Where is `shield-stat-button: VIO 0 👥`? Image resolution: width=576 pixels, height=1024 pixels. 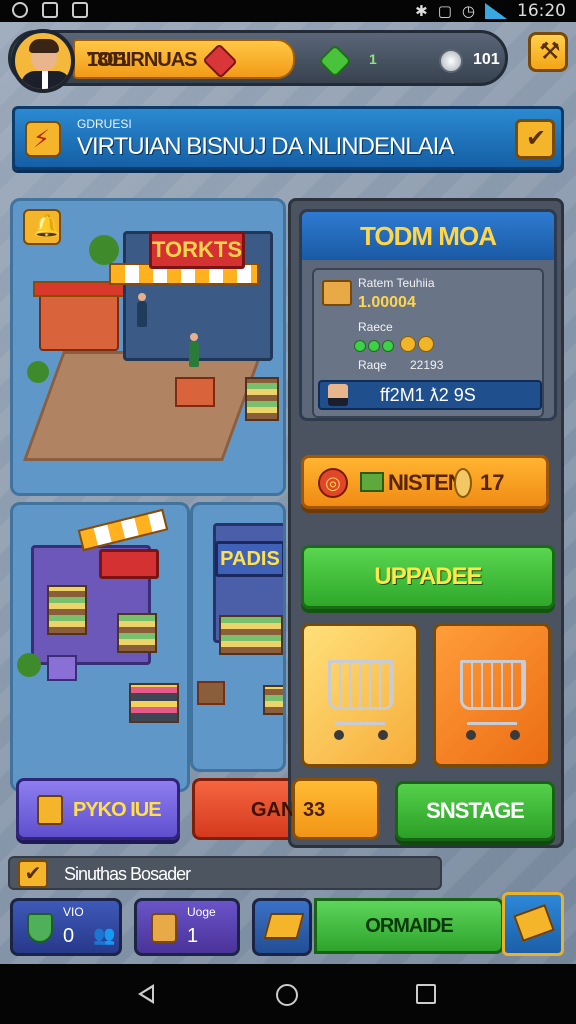
shield-stat-button: VIO 0 👥 is located at coordinates (66, 927).